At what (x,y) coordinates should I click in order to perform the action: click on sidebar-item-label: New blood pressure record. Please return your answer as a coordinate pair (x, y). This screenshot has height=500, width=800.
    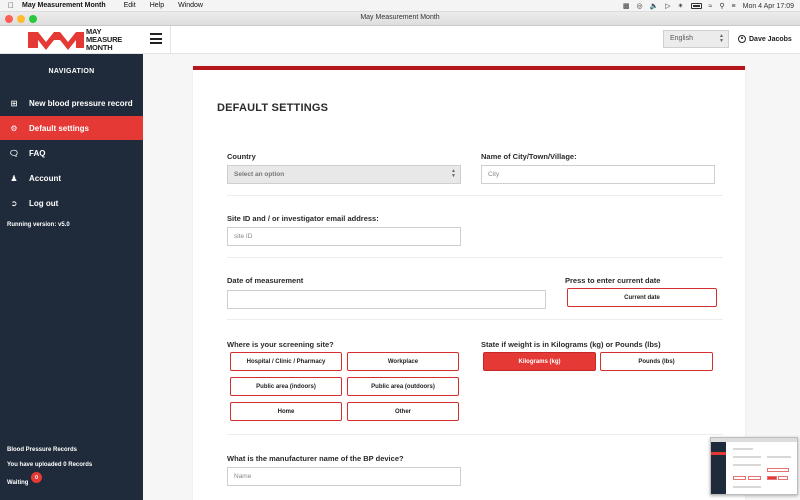
    Looking at the image, I should click on (81, 103).